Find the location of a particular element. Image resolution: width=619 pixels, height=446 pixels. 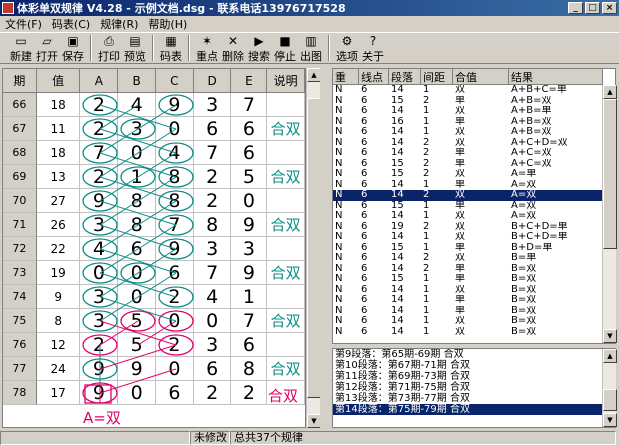

rules-row: N 6 14 1 双 A+B=单 is located at coordinates (474, 111).